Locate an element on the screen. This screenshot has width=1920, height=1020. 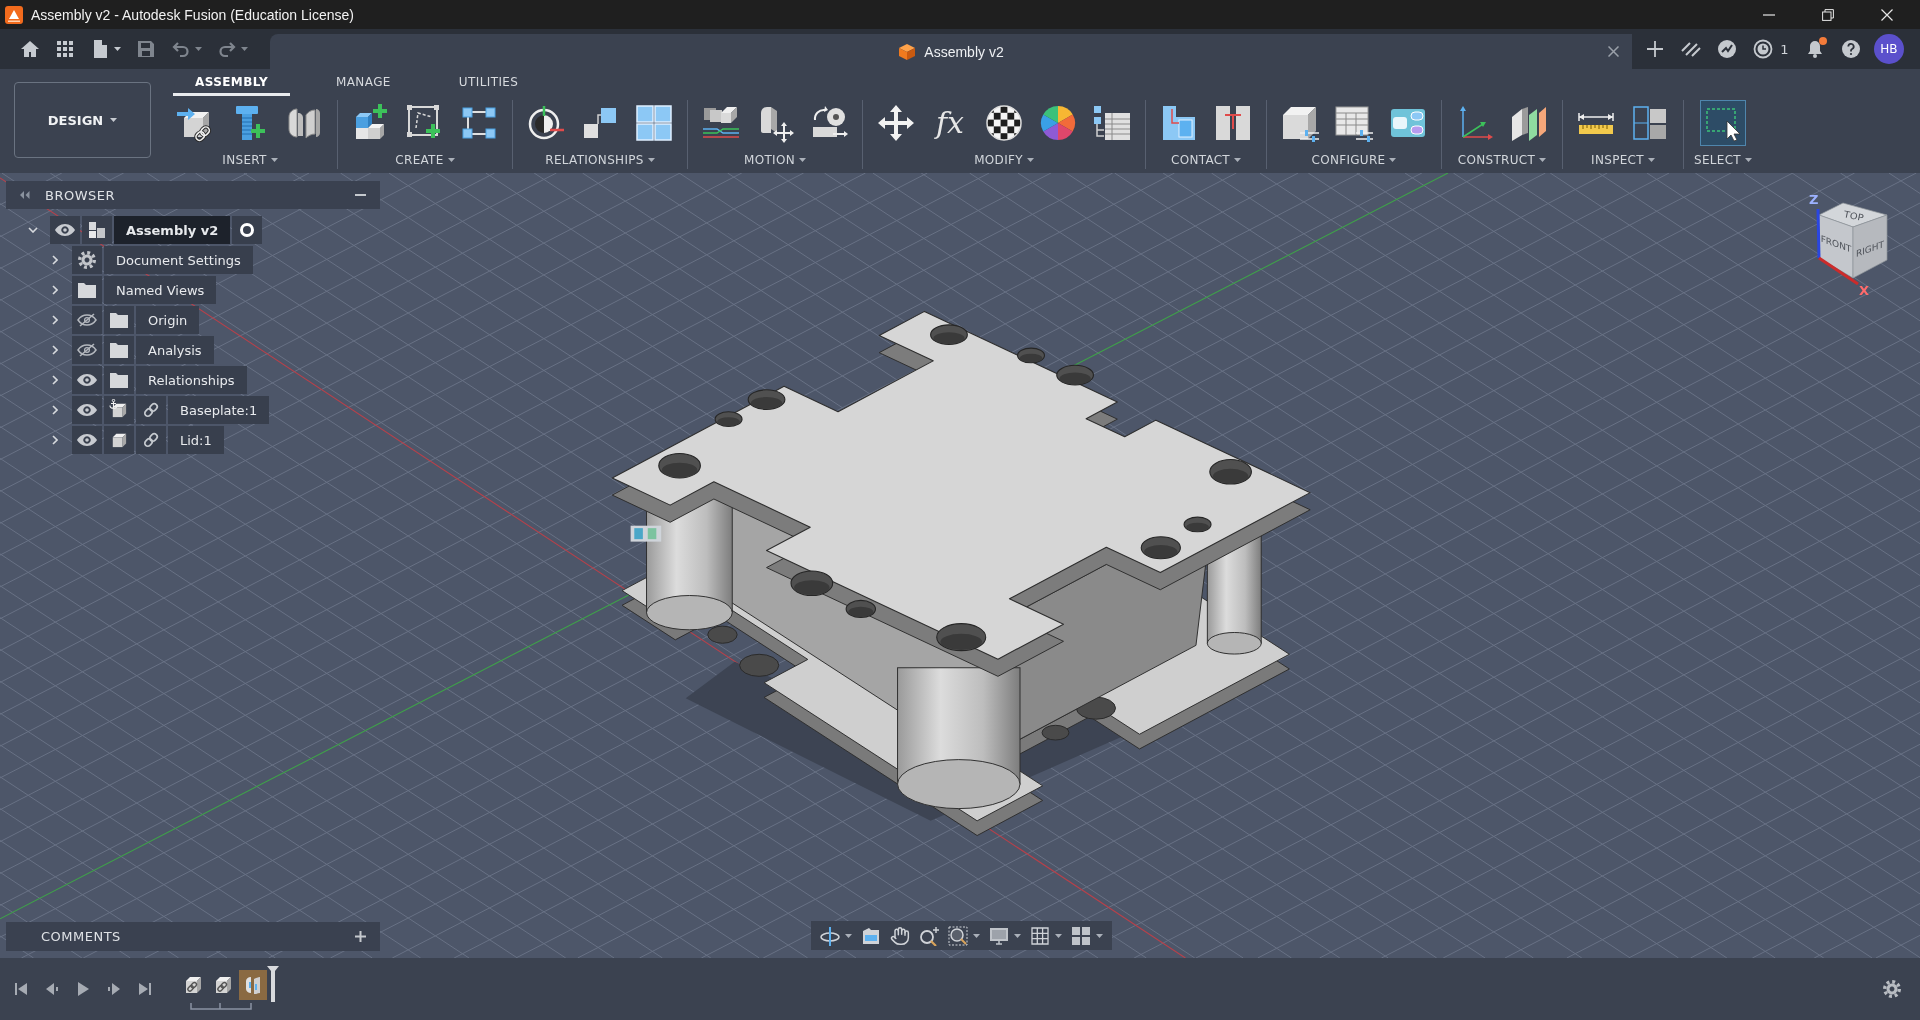
settings-button is located at coordinates (1892, 989).